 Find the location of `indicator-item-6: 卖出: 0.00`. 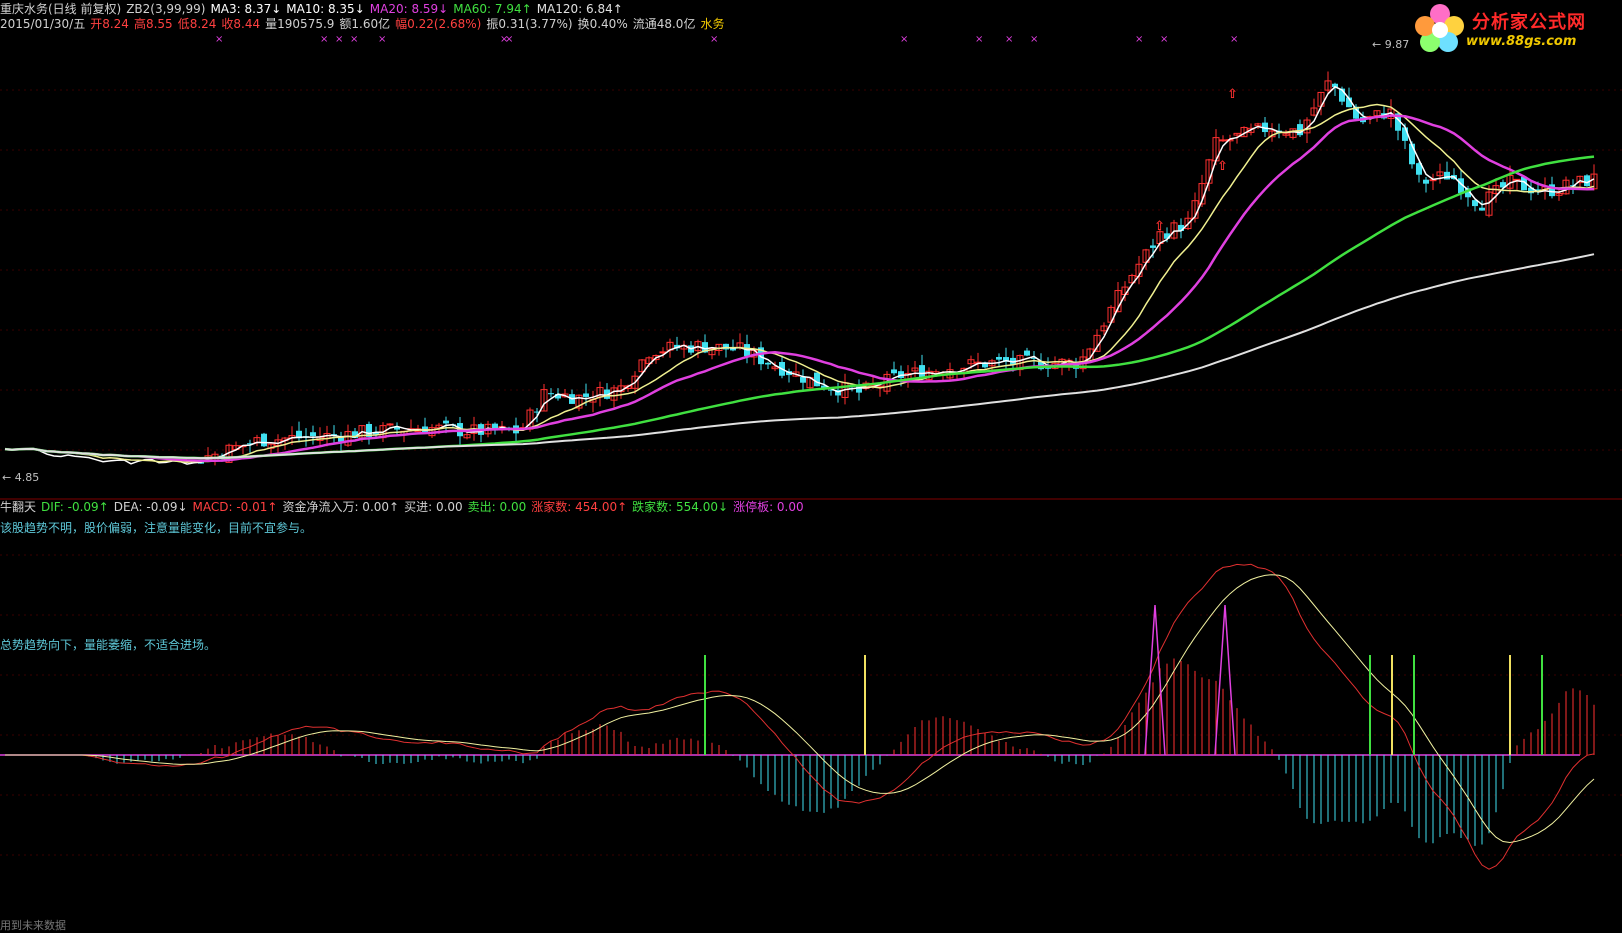

indicator-item-6: 卖出: 0.00 is located at coordinates (497, 507).